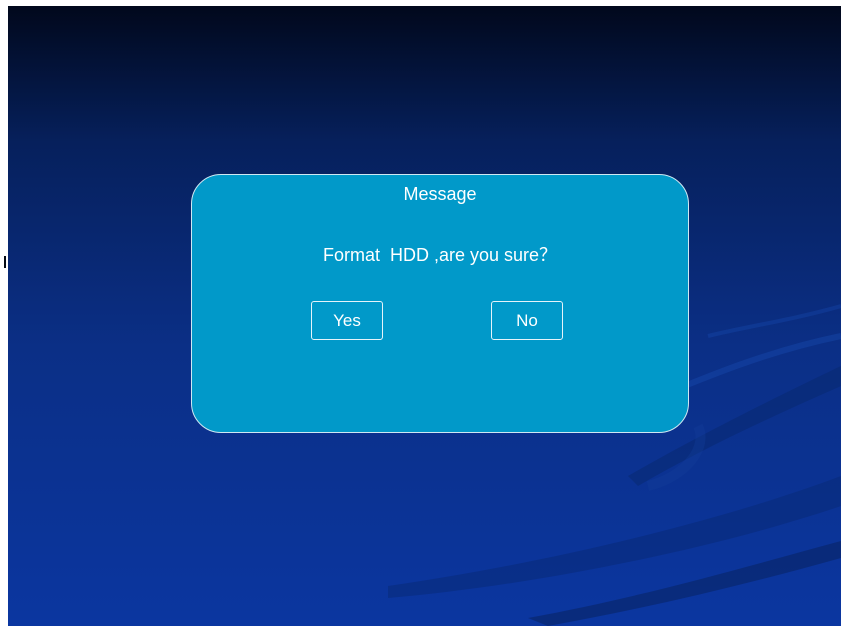 Image resolution: width=841 pixels, height=632 pixels. Describe the element at coordinates (527, 320) in the screenshot. I see `no-button: No` at that location.